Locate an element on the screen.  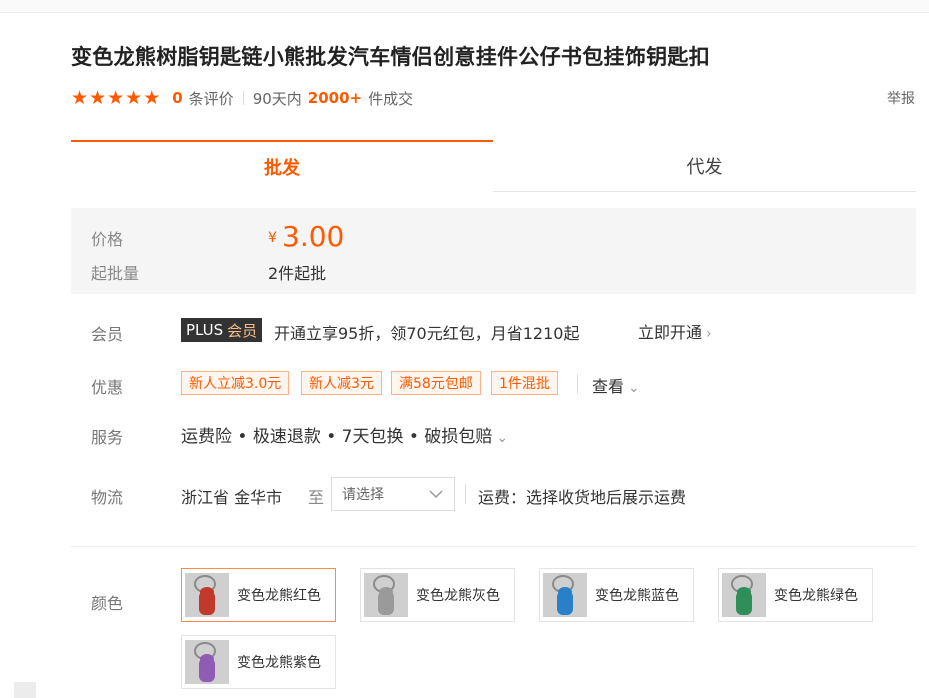
service-text: 运费险 • 极速退款 • 7天包换 • 破损包赔 is located at coordinates (337, 437).